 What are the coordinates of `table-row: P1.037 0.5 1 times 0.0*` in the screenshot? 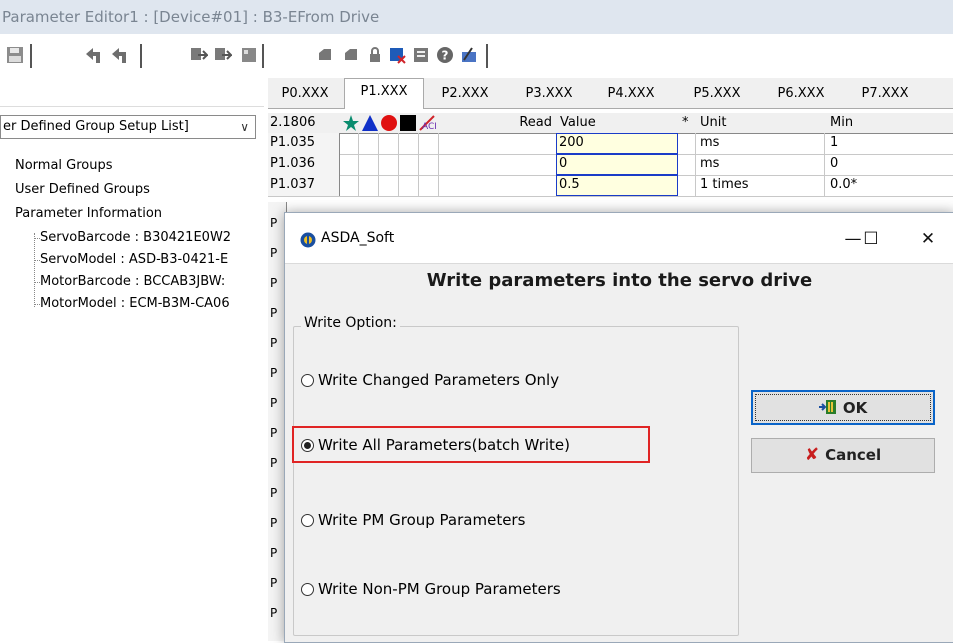 It's located at (610, 186).